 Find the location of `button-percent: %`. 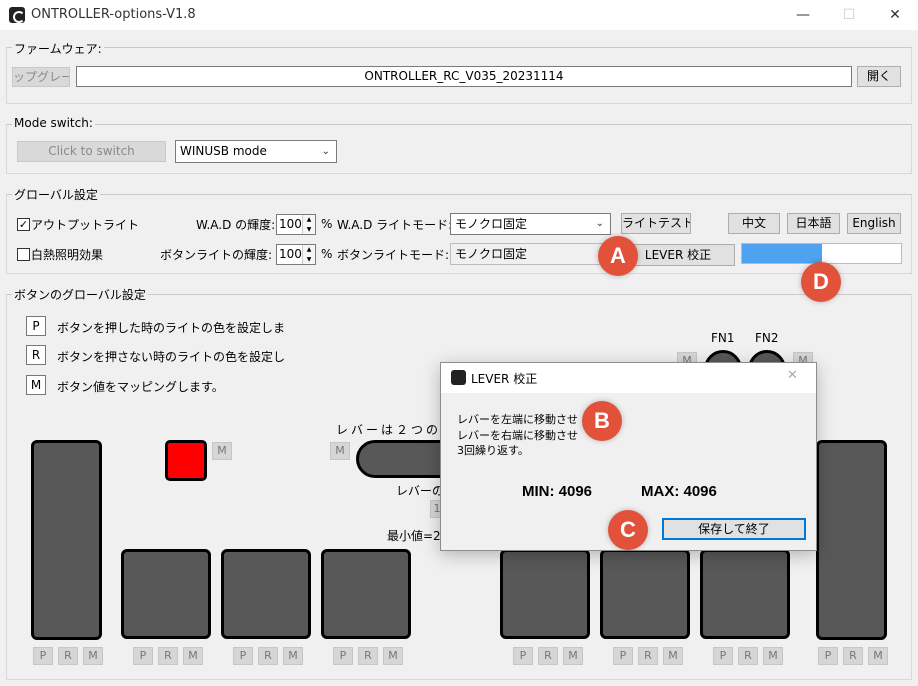

button-percent: % is located at coordinates (327, 254).